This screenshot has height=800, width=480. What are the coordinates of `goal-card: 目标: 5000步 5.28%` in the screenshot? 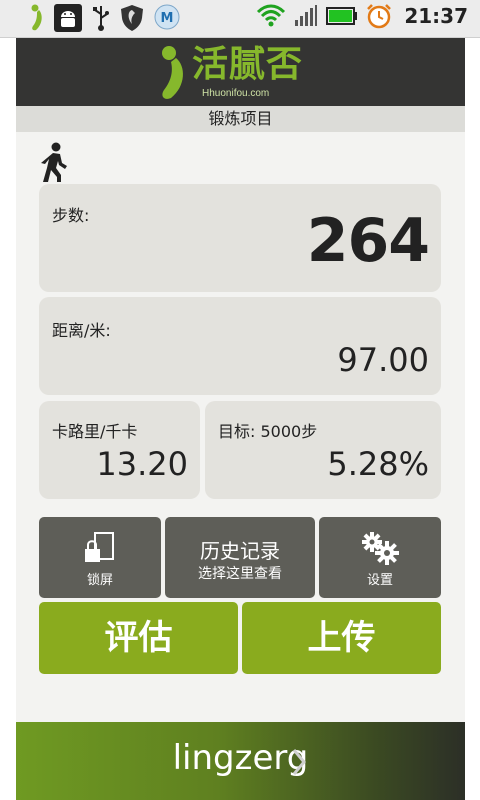 It's located at (323, 450).